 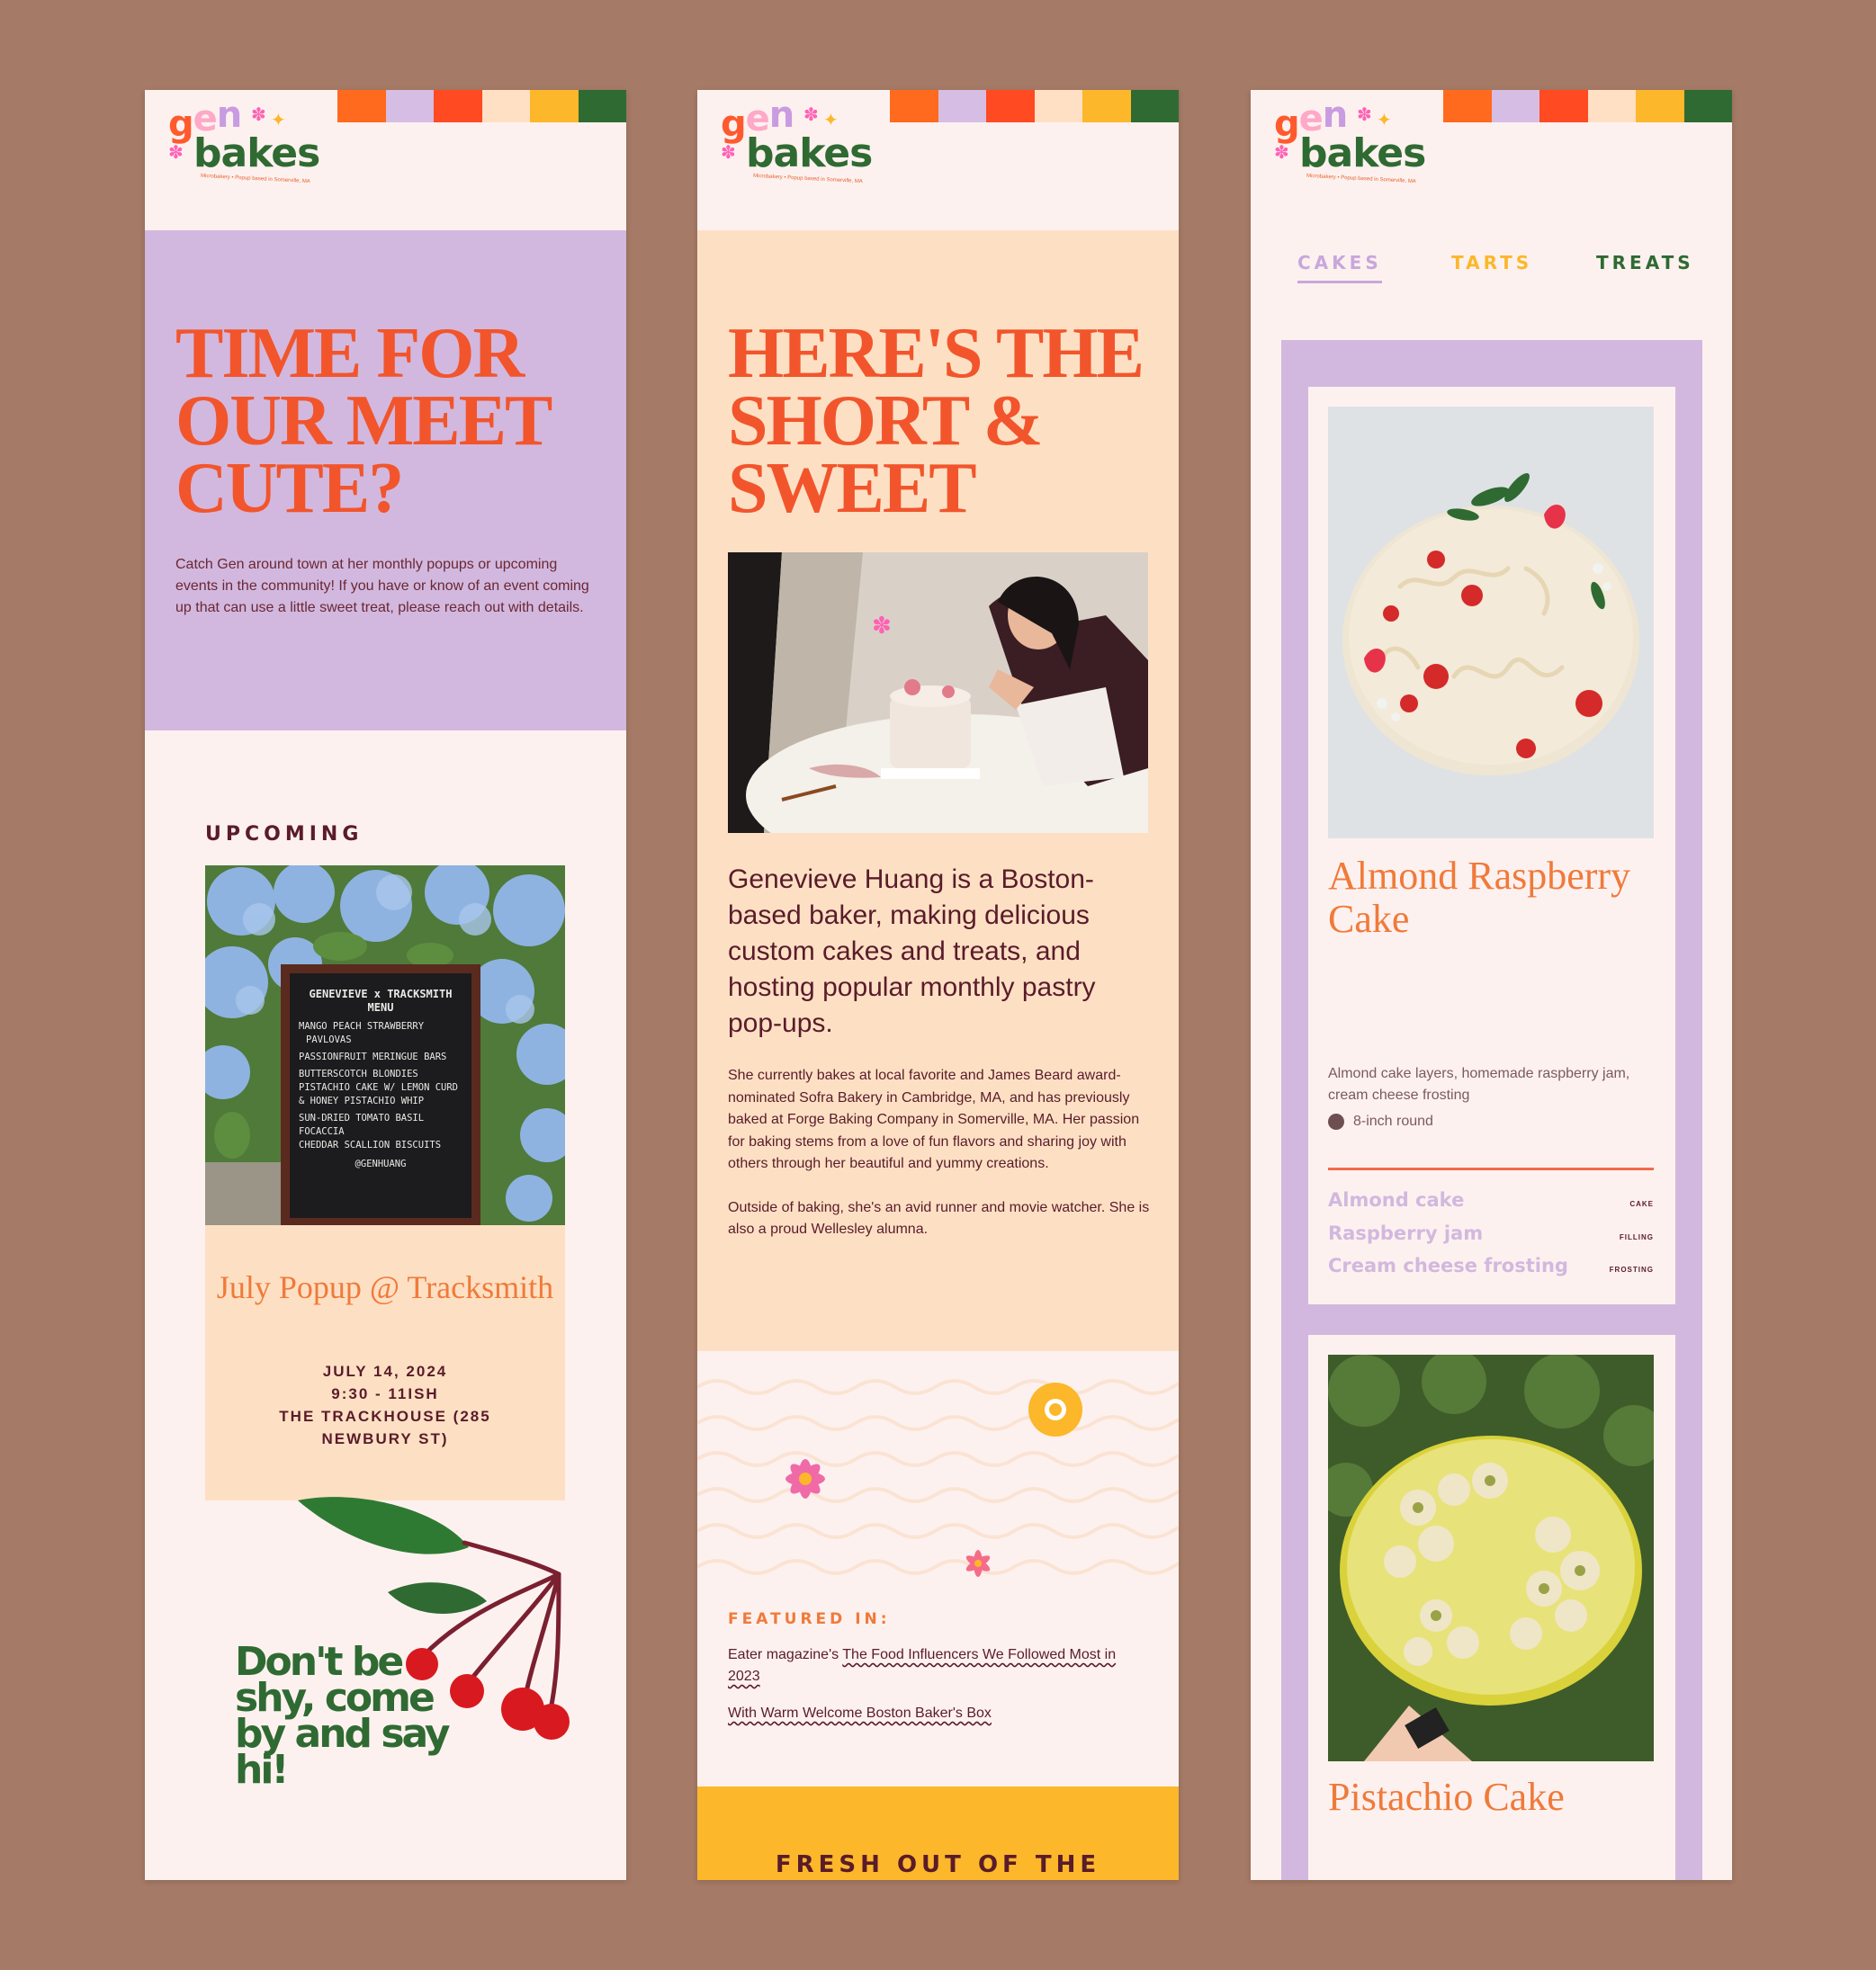 What do you see at coordinates (1491, 1558) in the screenshot?
I see `pistachio-cake-photo` at bounding box center [1491, 1558].